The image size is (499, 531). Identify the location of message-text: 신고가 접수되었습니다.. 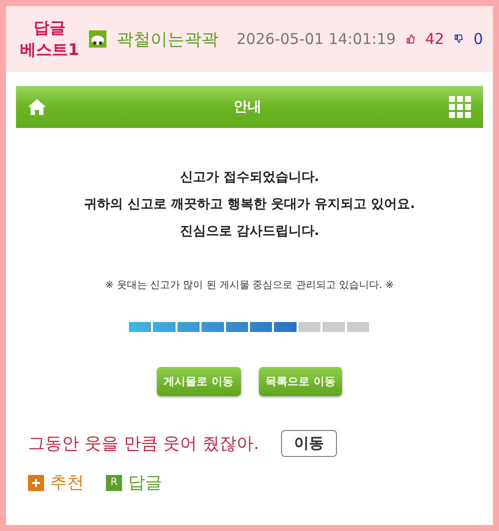
(250, 177).